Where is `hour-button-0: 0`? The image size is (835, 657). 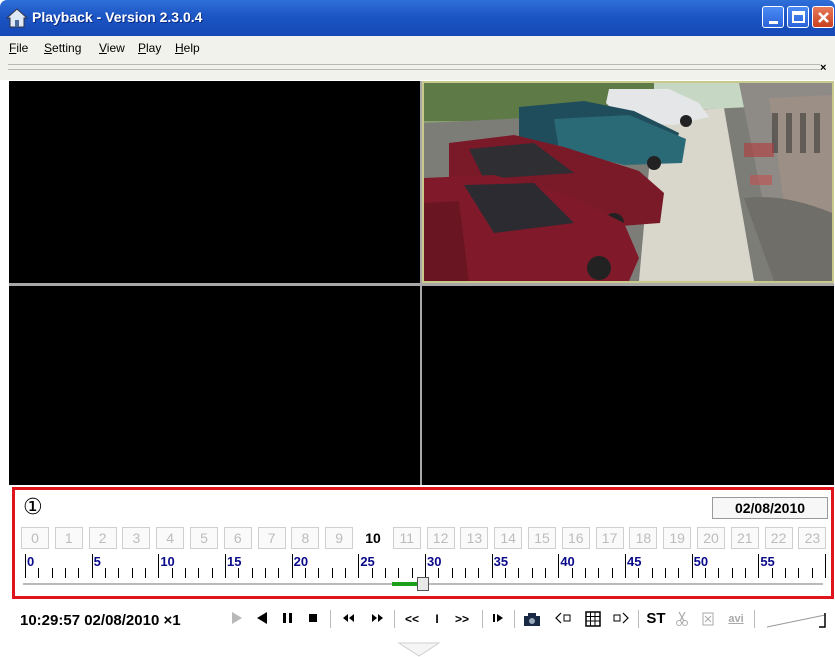 hour-button-0: 0 is located at coordinates (35, 538).